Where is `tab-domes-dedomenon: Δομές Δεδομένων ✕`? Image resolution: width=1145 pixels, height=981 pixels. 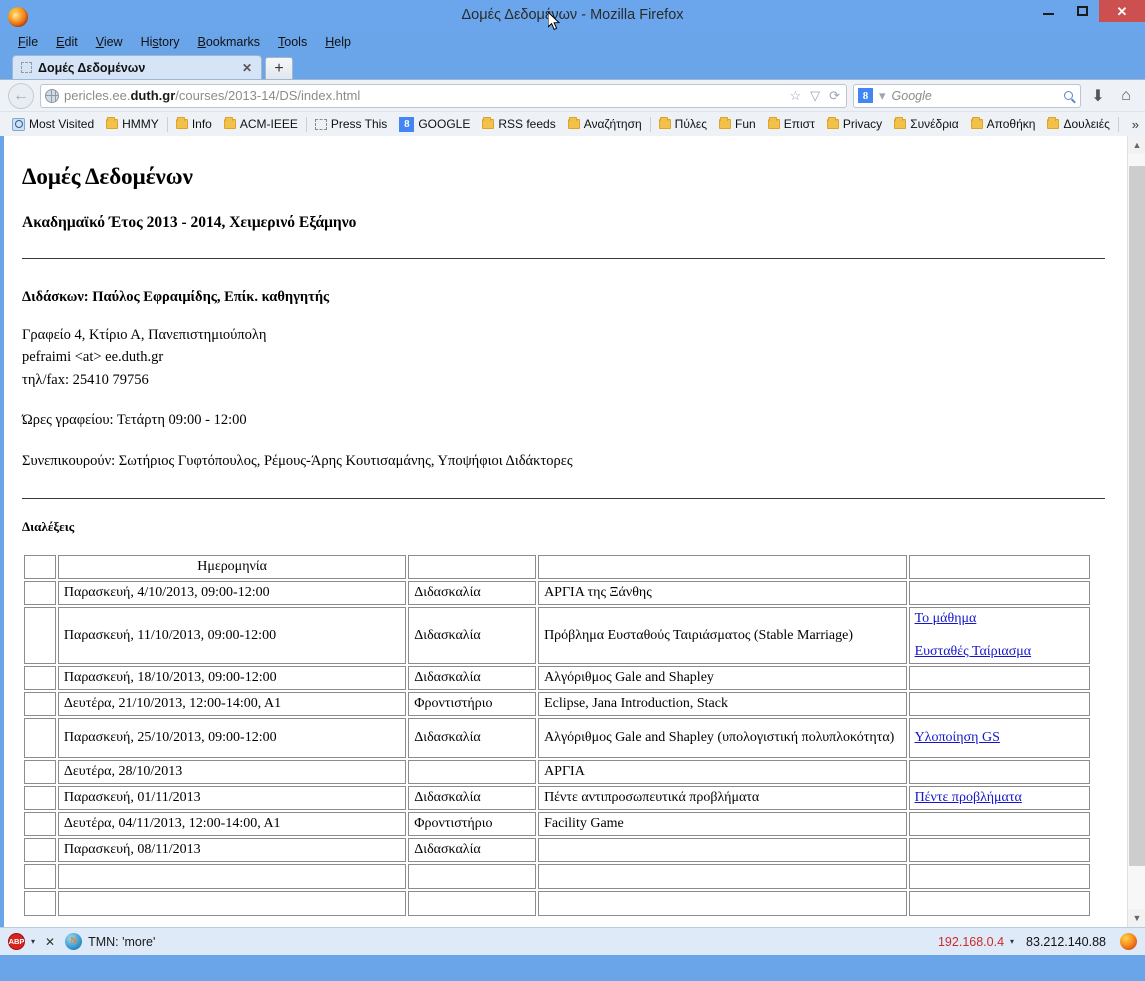
tab-domes-dedomenon: Δομές Δεδομένων ✕ is located at coordinates (137, 67).